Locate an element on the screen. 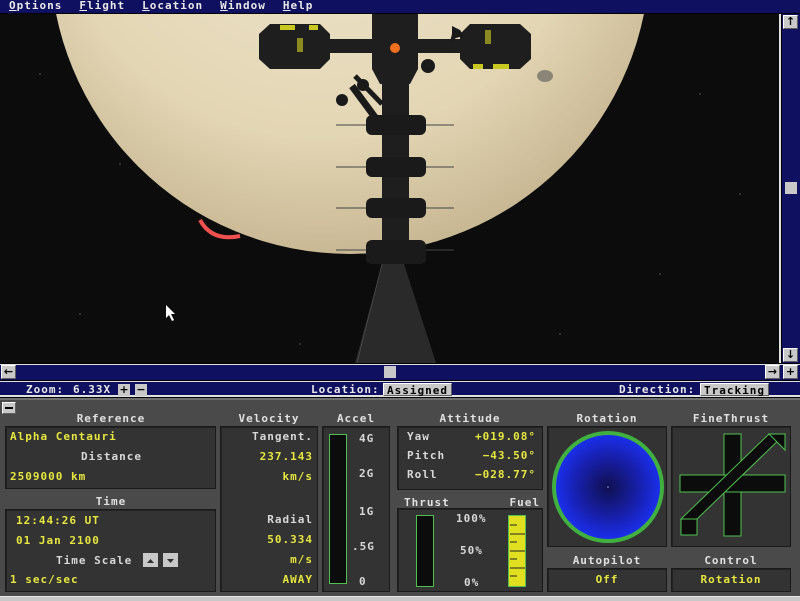 This screenshot has height=601, width=800. station-beacon is located at coordinates (395, 48).